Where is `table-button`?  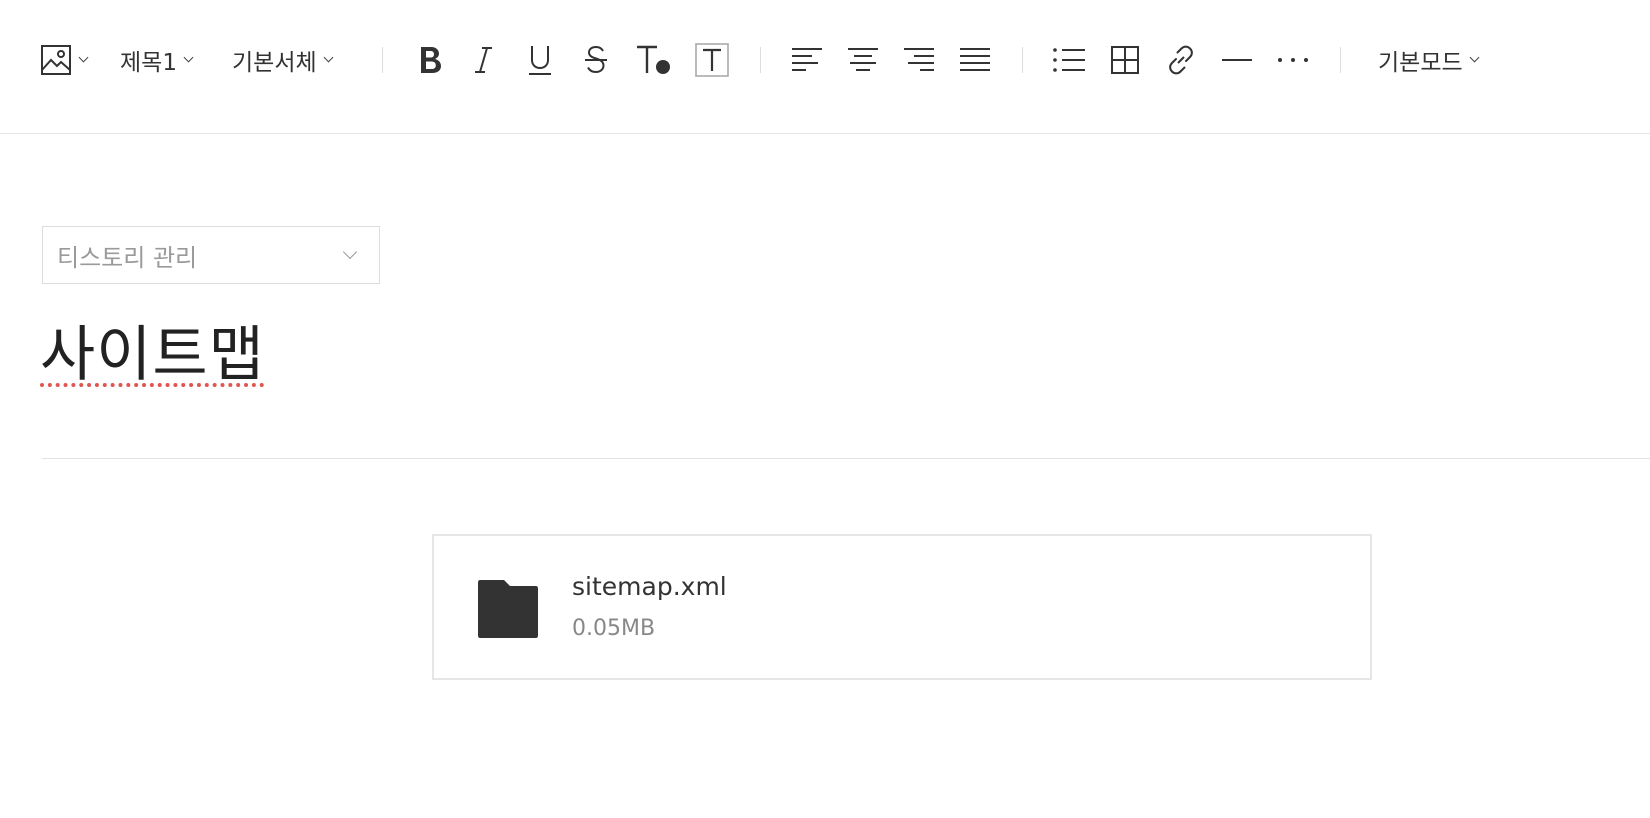 table-button is located at coordinates (1125, 60).